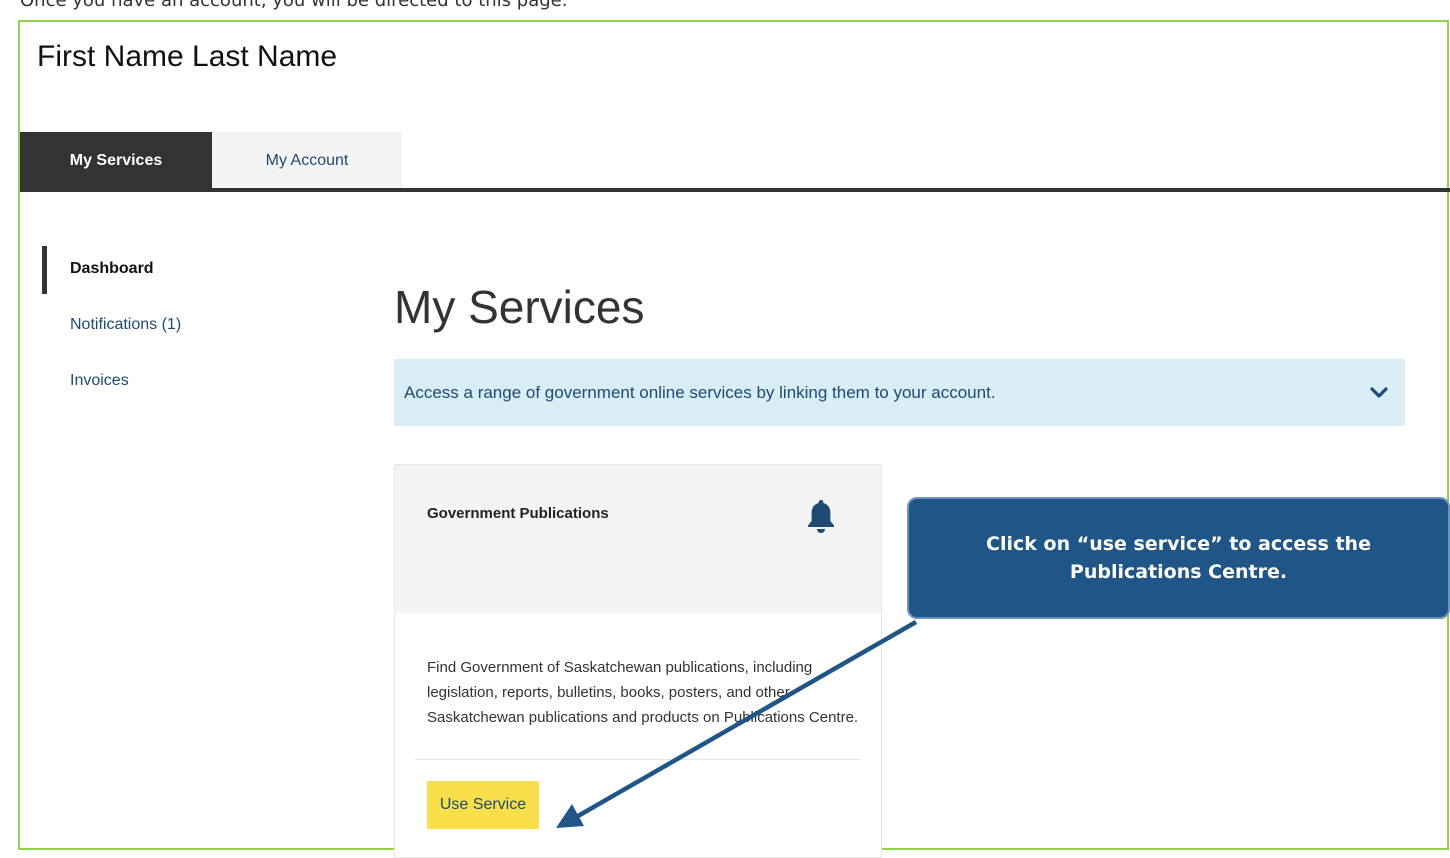  I want to click on tab-divider, so click(735, 190).